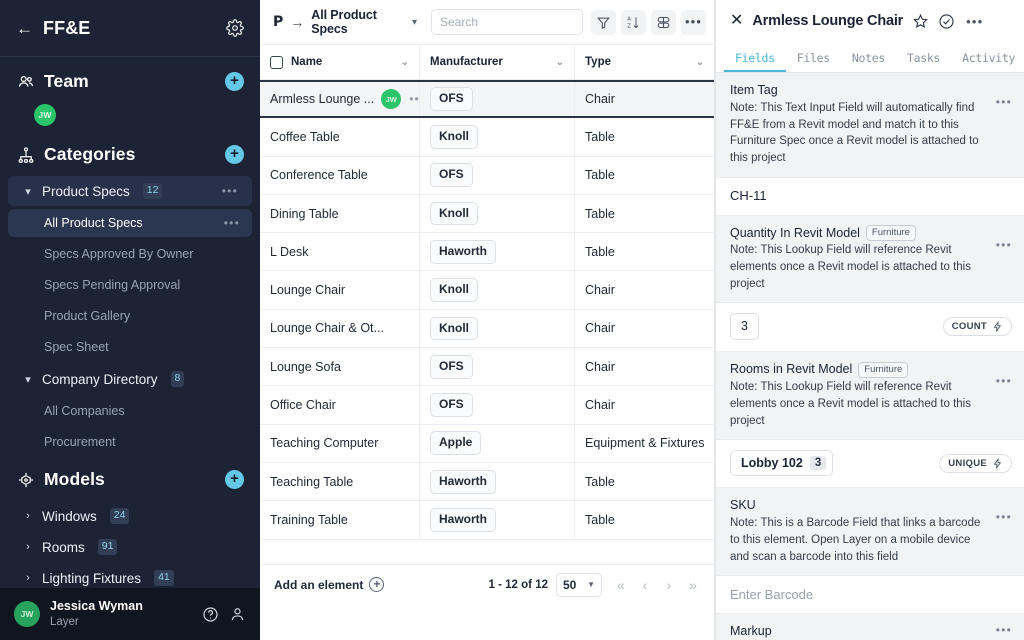 The image size is (1024, 640). What do you see at coordinates (487, 214) in the screenshot?
I see `table-row: Dining Table Knoll Table` at bounding box center [487, 214].